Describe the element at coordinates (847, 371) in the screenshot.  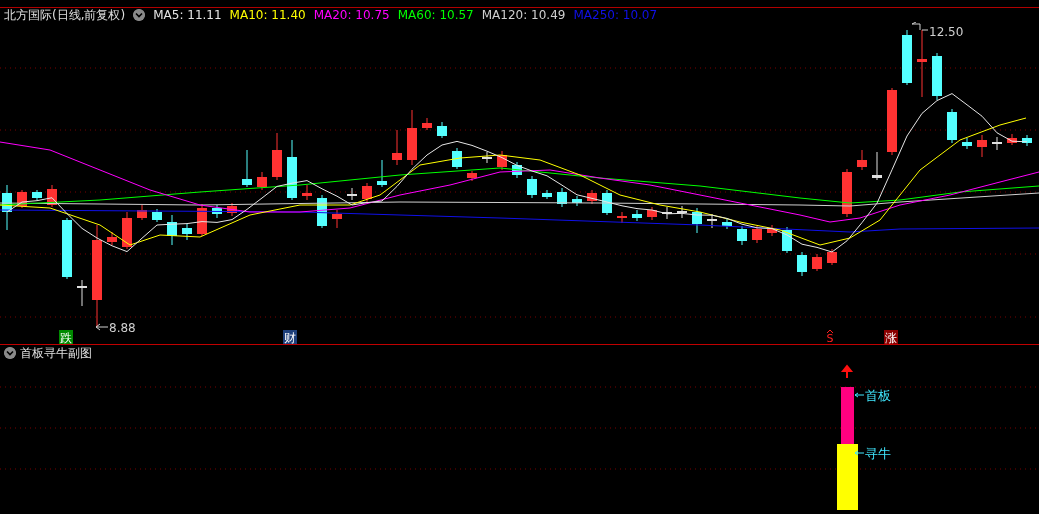
I see `up-arrow-icon` at that location.